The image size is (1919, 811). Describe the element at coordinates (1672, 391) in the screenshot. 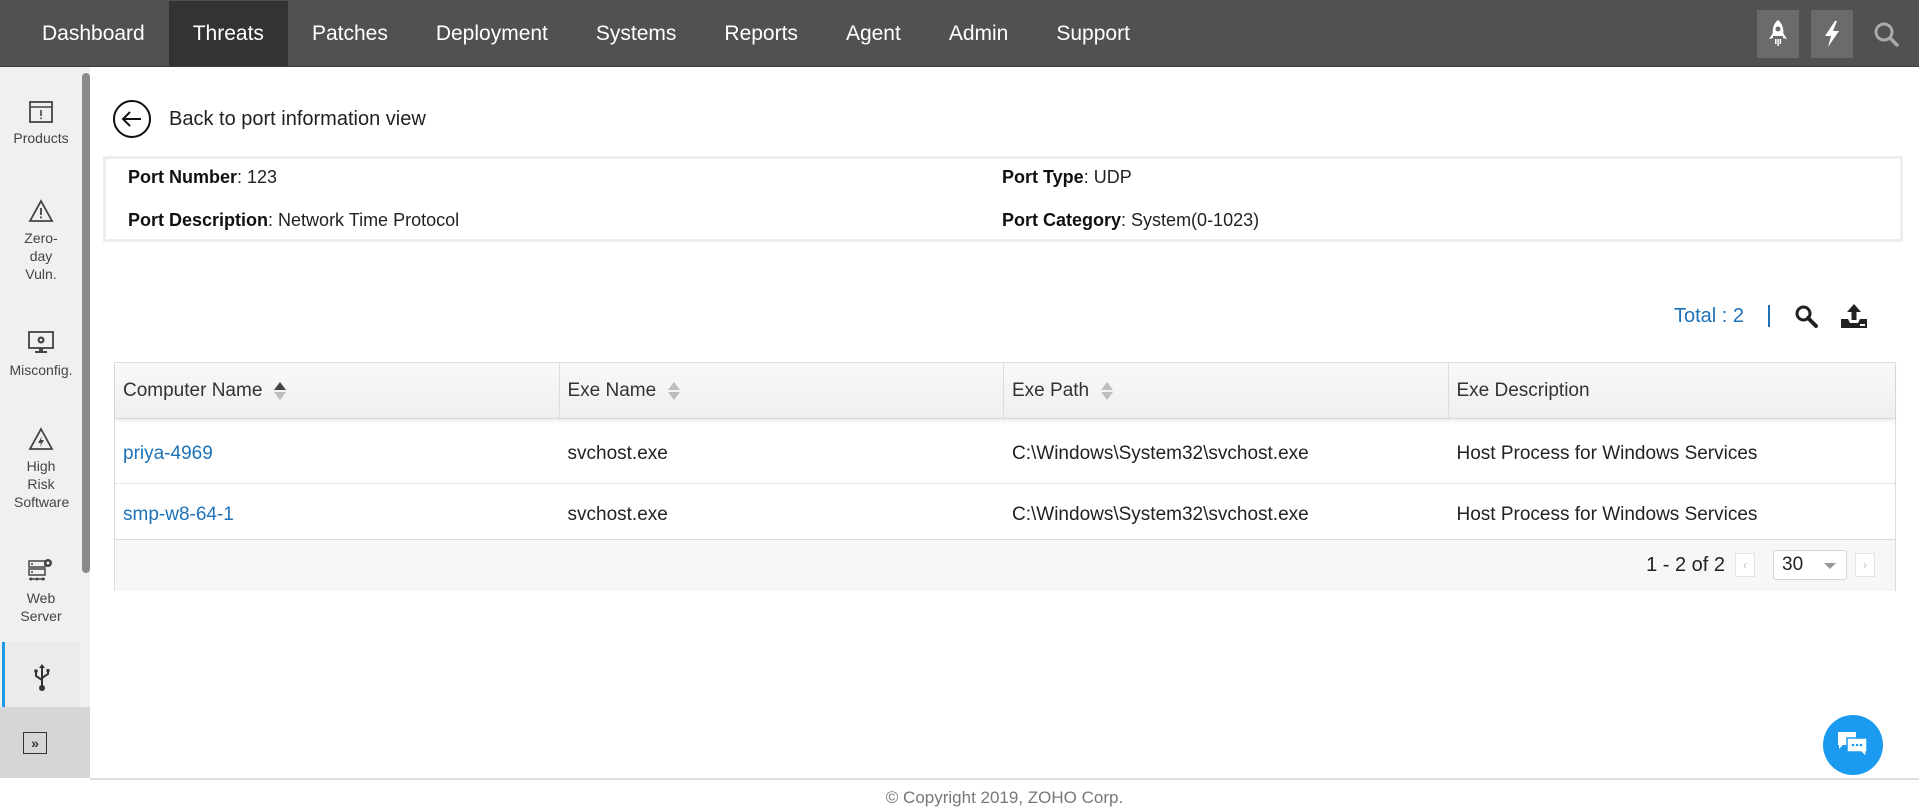

I see `column-header-exe-description: Exe Description` at that location.